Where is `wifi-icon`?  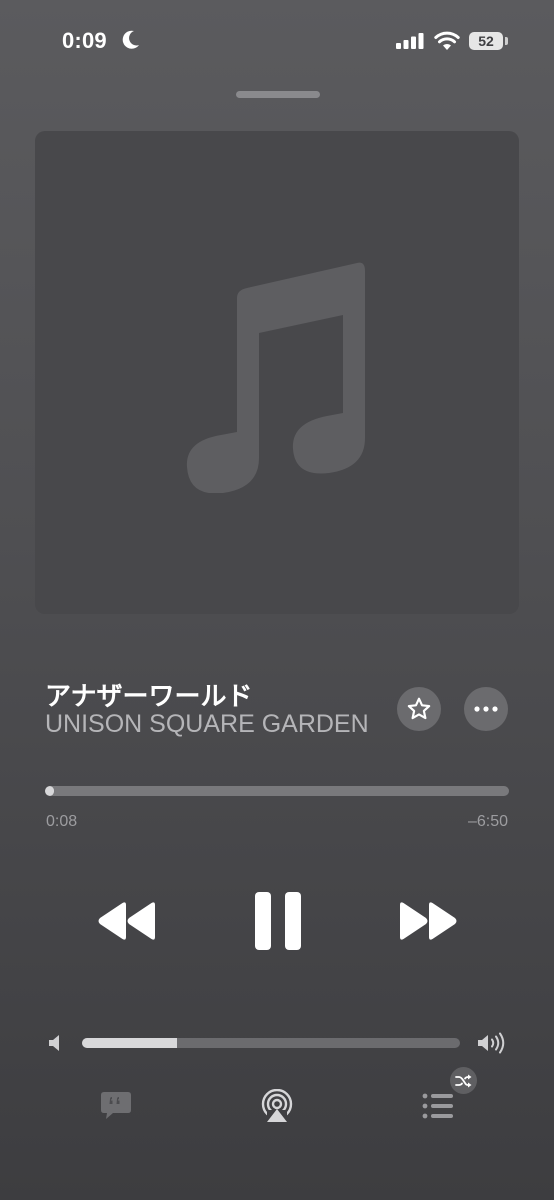
wifi-icon is located at coordinates (447, 40).